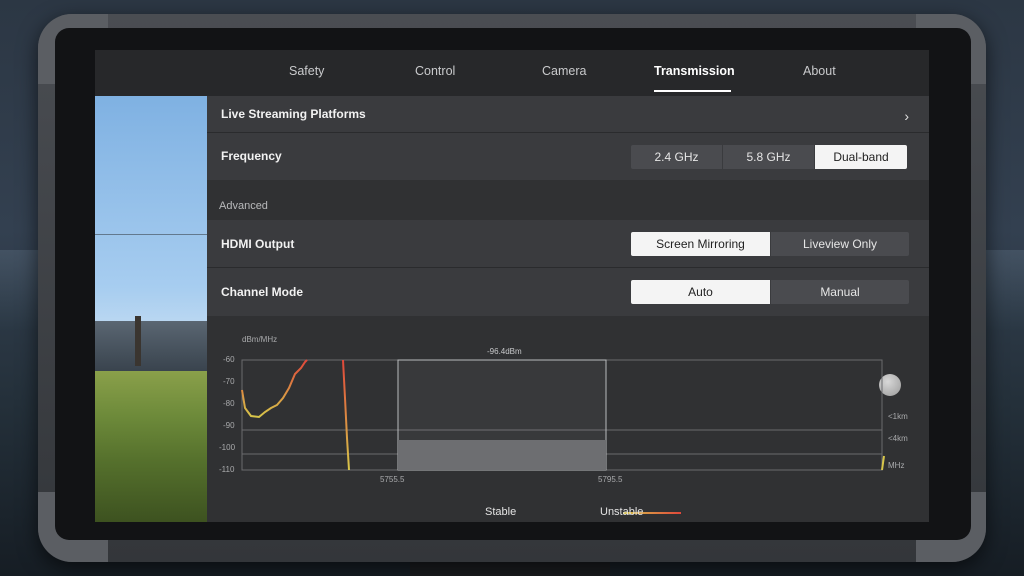 This screenshot has width=1024, height=576. I want to click on legend-stable-label: Stable, so click(501, 512).